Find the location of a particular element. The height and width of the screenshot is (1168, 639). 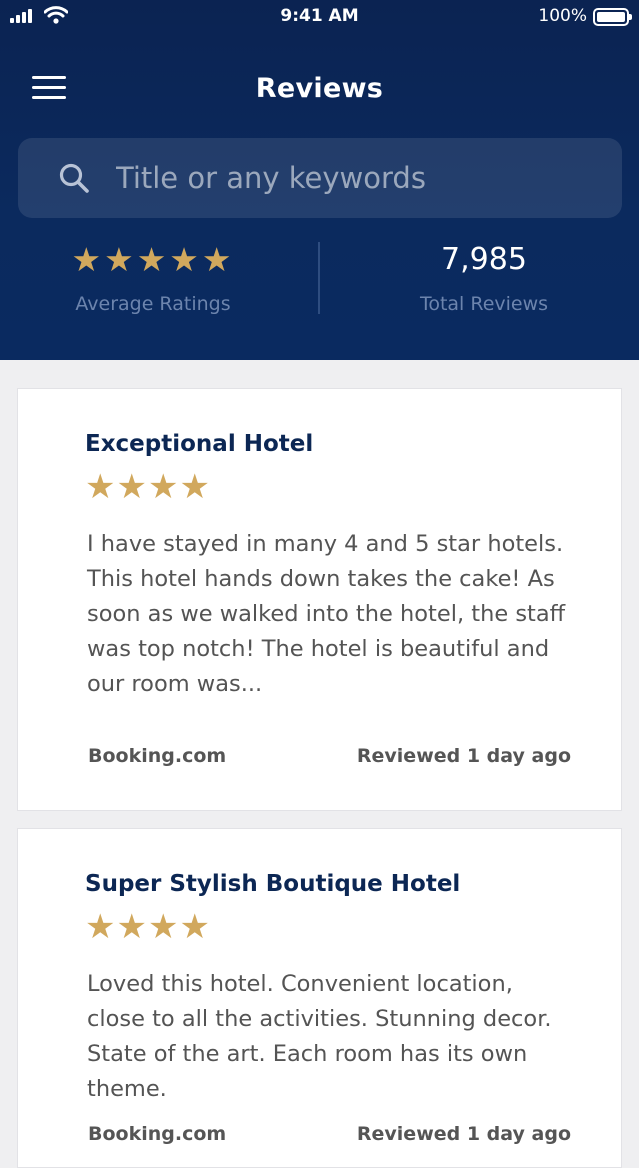

average-ratings-label: Average Ratings is located at coordinates (153, 304).